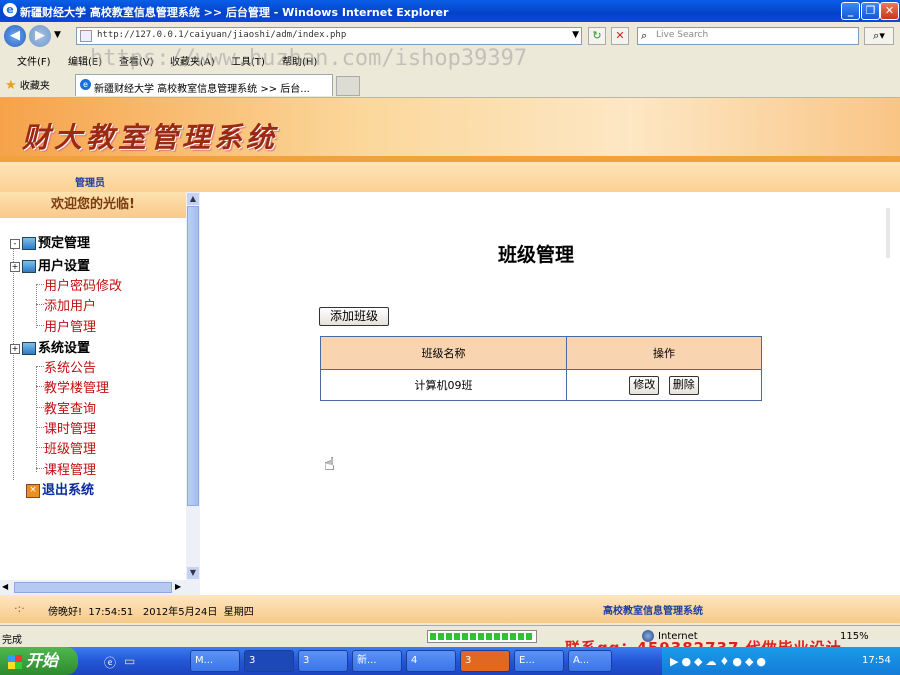 Image resolution: width=900 pixels, height=675 pixels. I want to click on start-label: 开始, so click(42, 660).